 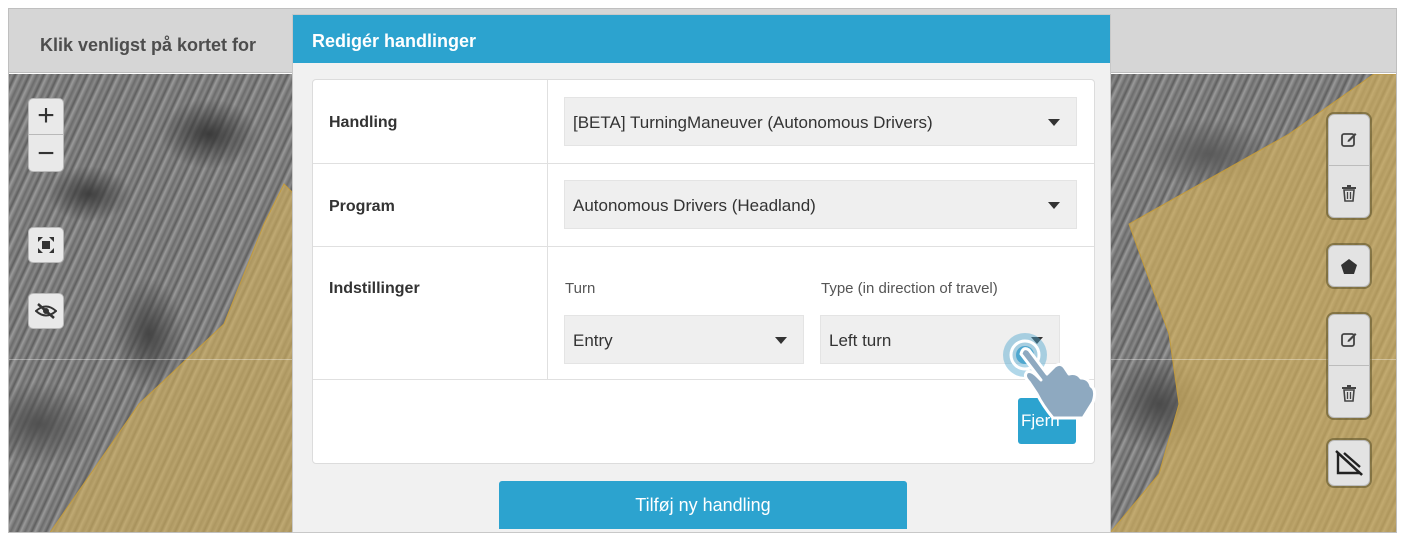 I want to click on zoom-in-icon: +, so click(x=46, y=115).